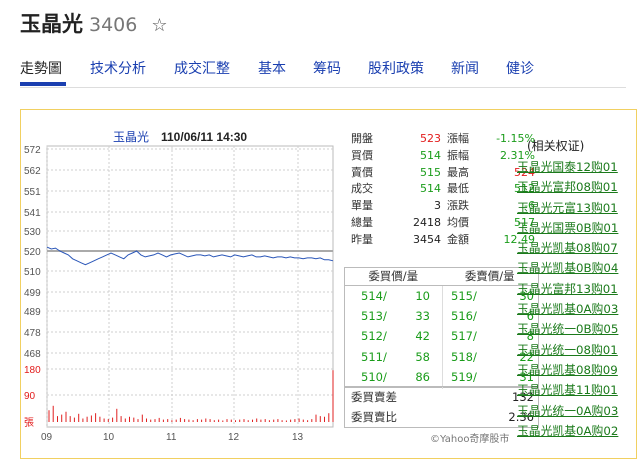 The image size is (641, 465). Describe the element at coordinates (556, 146) in the screenshot. I see `warrants-title: (相关权证)` at that location.